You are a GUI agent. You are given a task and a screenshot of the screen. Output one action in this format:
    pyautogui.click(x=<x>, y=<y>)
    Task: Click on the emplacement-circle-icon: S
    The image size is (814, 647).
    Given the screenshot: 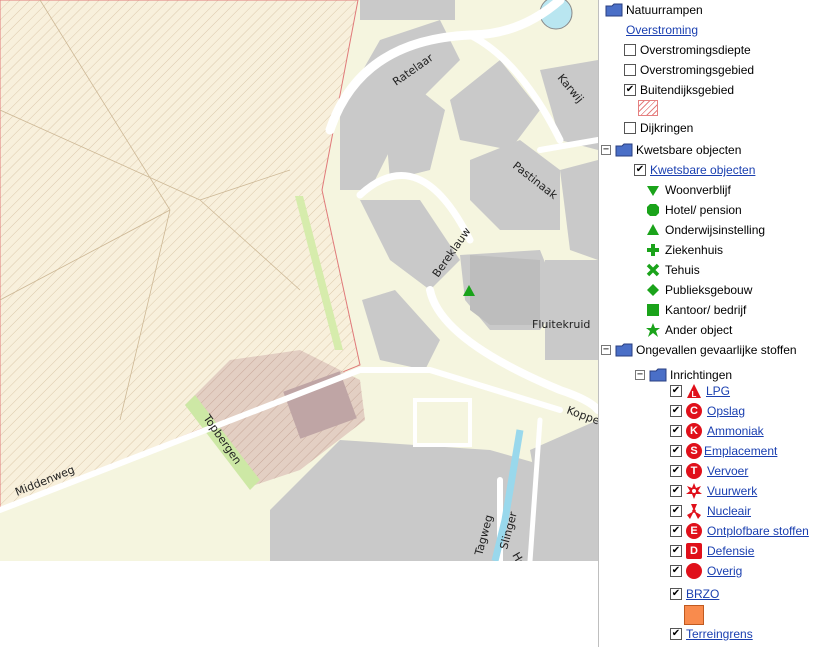 What is the action you would take?
    pyautogui.click(x=694, y=451)
    